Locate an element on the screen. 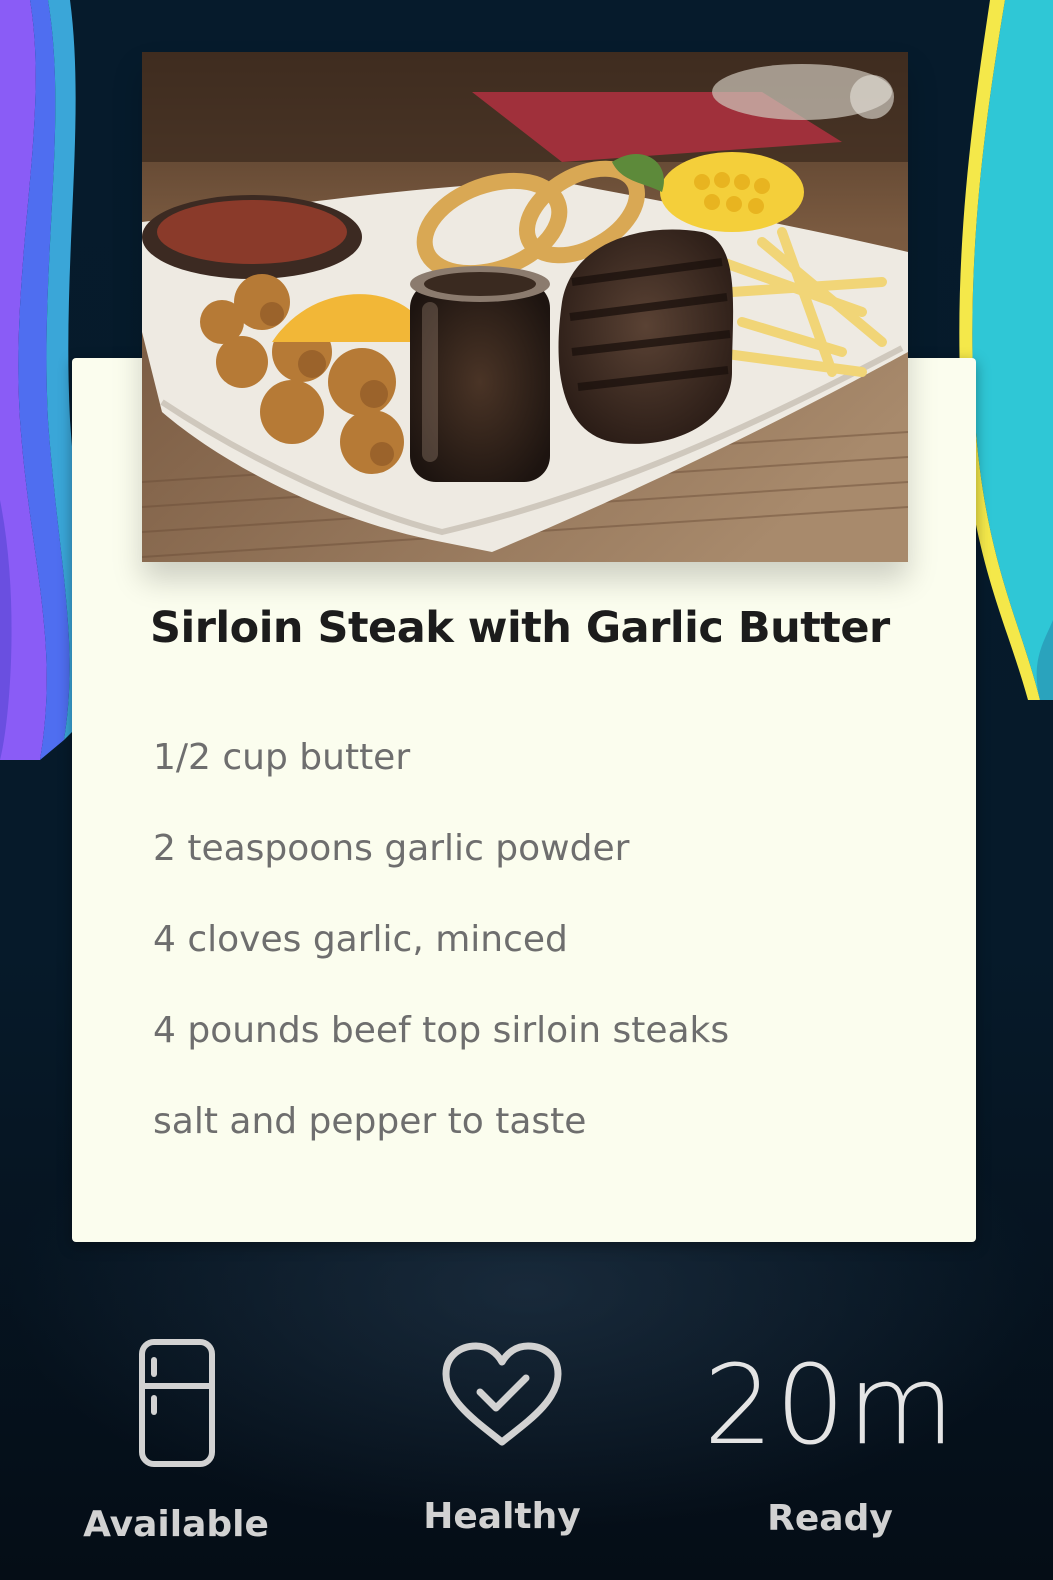  heart-check-icon is located at coordinates (502, 1394).